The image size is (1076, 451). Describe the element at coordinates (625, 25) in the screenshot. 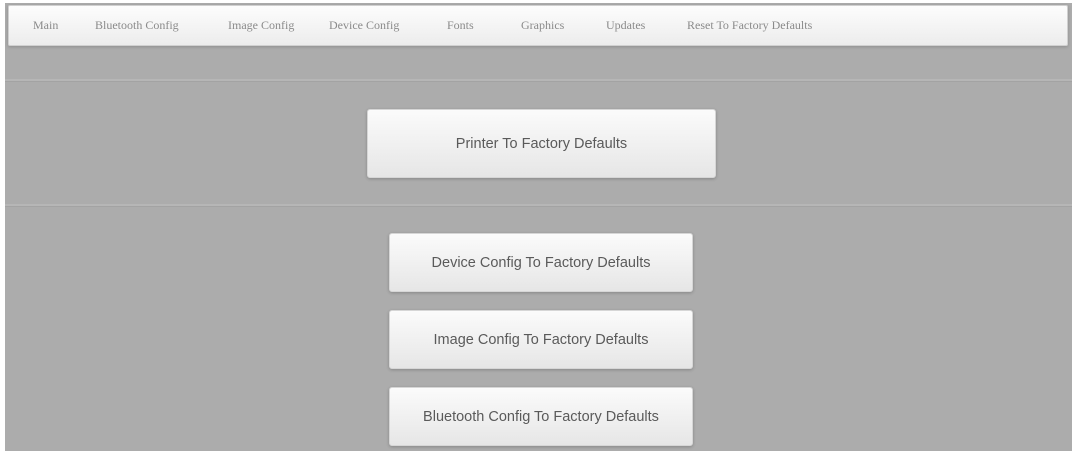

I see `nav-item-updates: Updates` at that location.